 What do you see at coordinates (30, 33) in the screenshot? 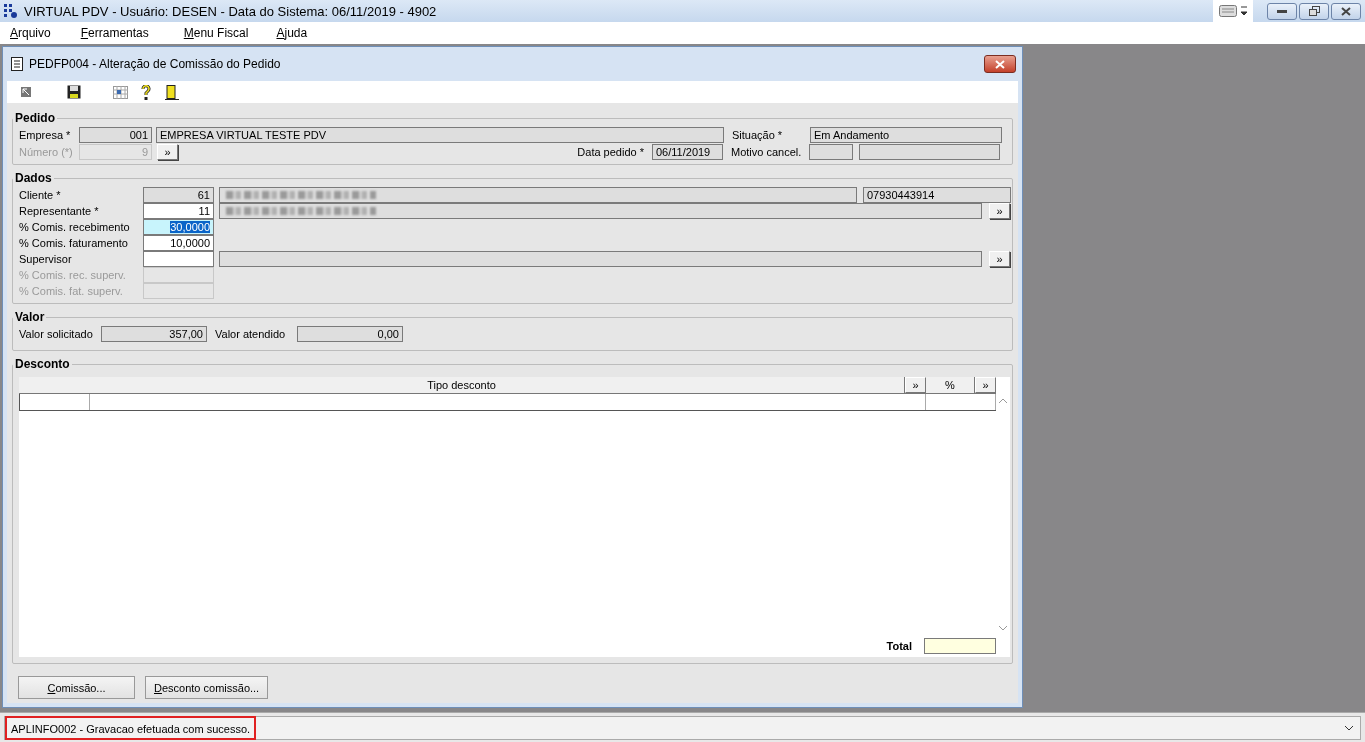
I see `menu-item: Arquivo` at bounding box center [30, 33].